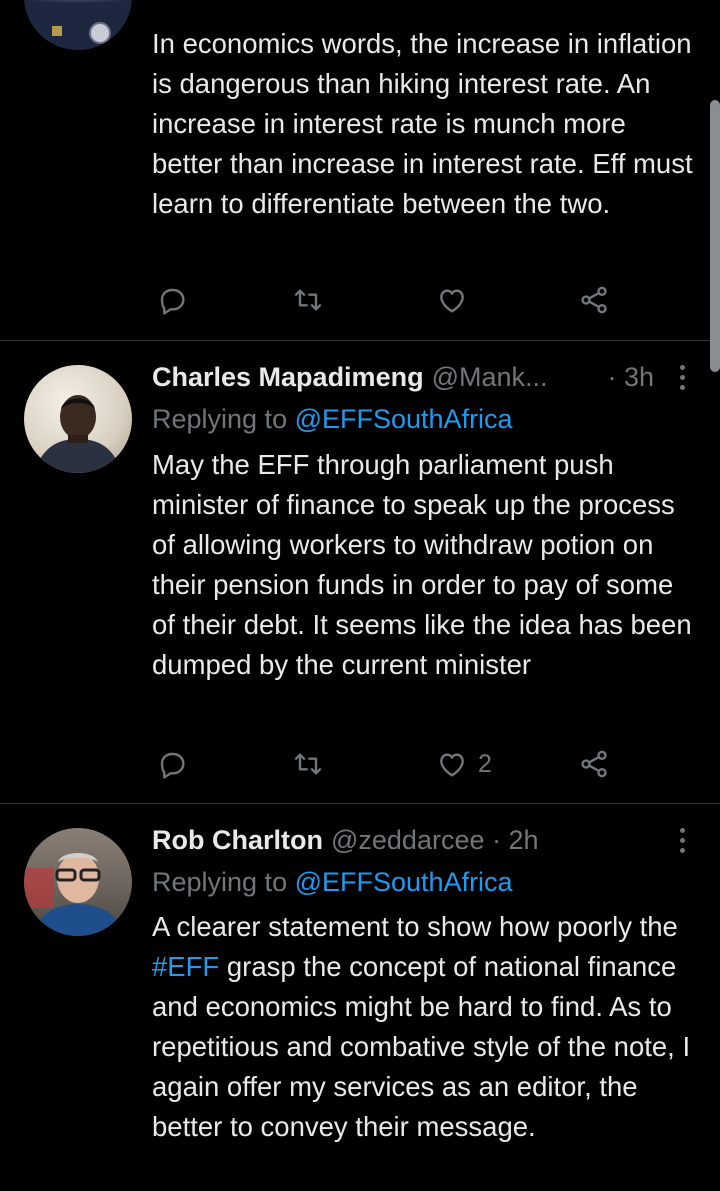 Image resolution: width=720 pixels, height=1191 pixels. I want to click on like-button: 2, so click(464, 764).